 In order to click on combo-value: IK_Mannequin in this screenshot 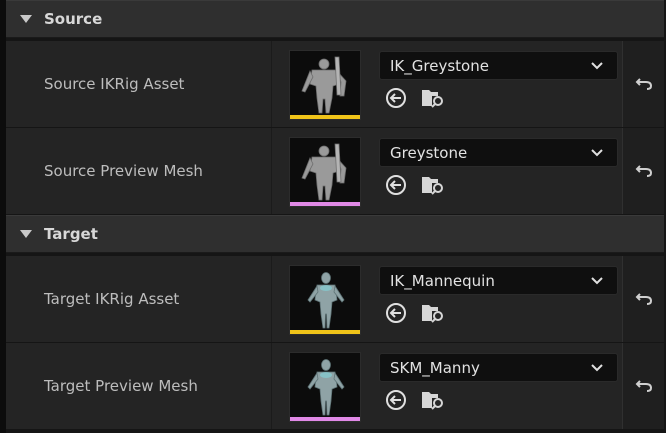, I will do `click(442, 280)`.